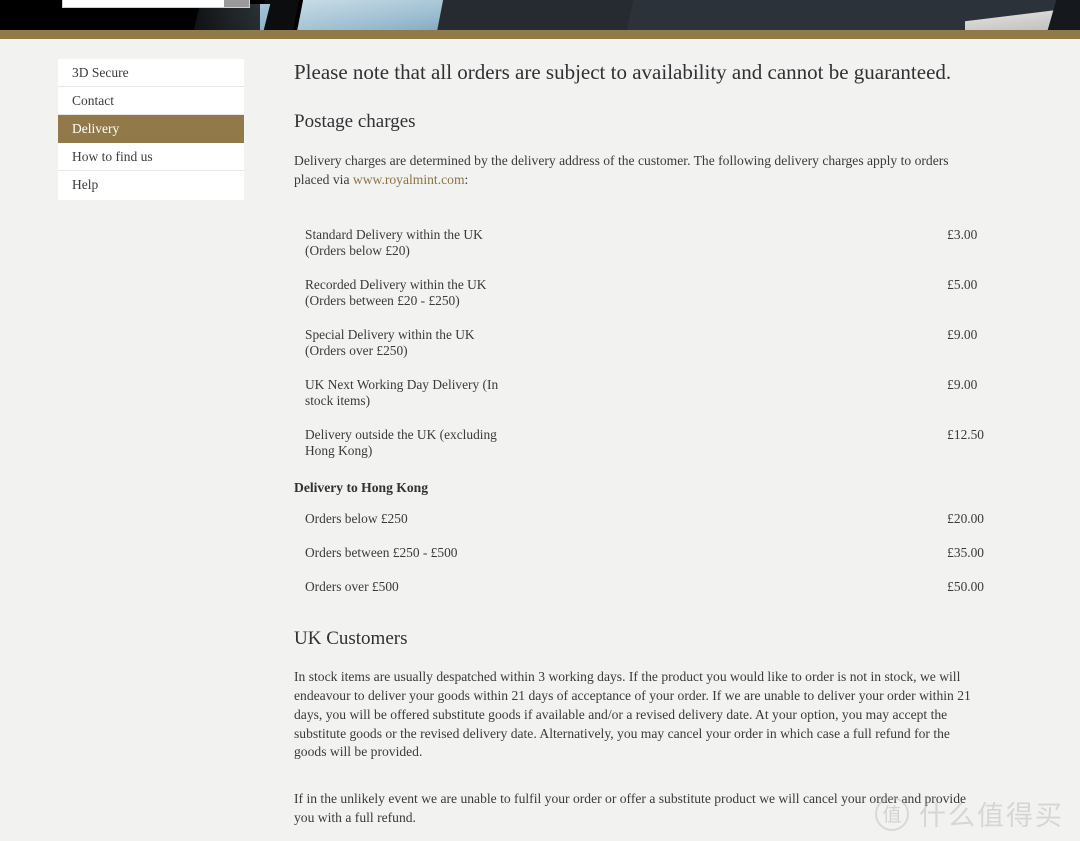 The width and height of the screenshot is (1080, 841). I want to click on hero-banner, so click(540, 15).